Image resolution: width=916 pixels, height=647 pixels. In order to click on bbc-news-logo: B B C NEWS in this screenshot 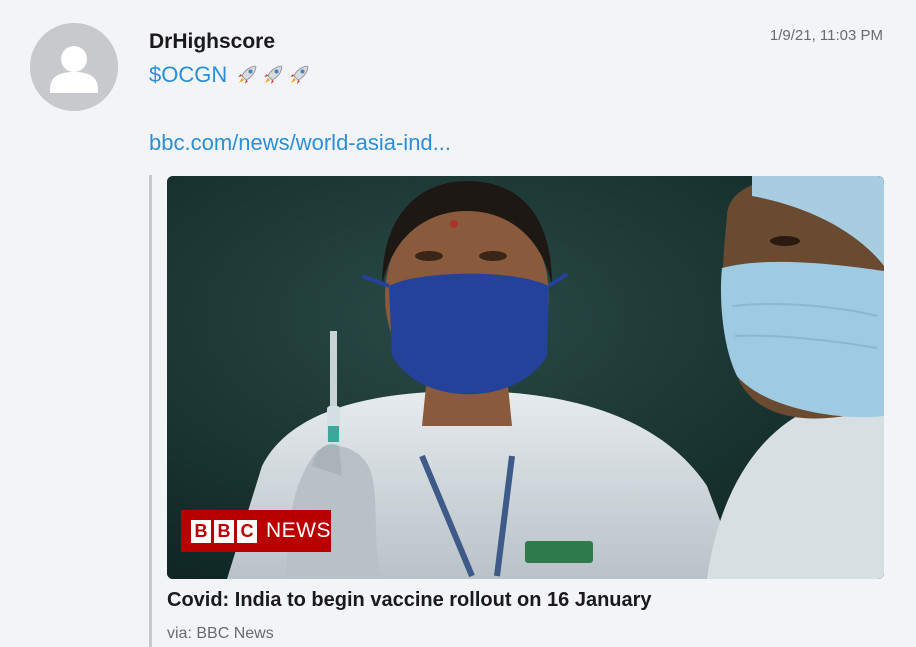, I will do `click(256, 531)`.